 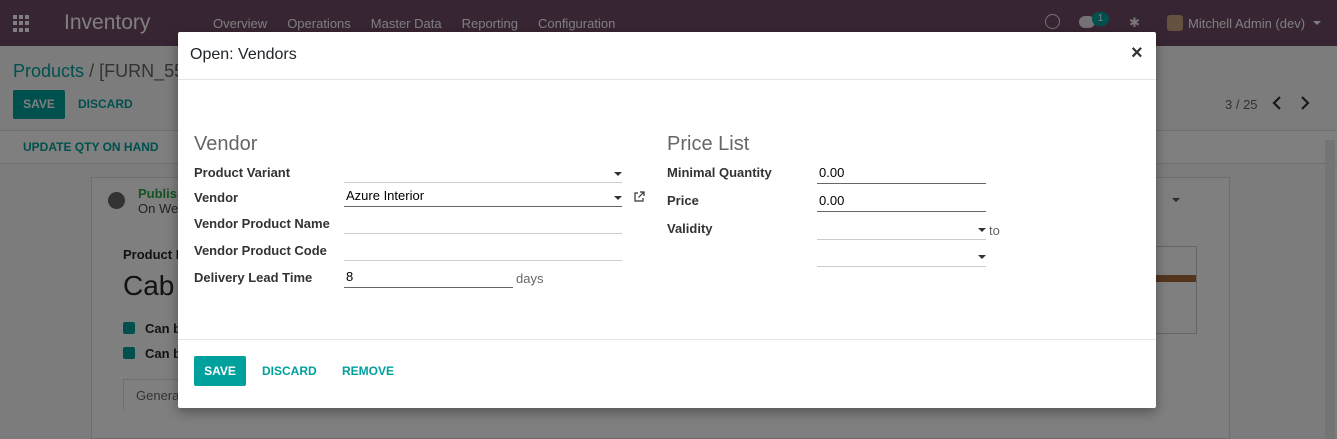 I want to click on vendor-product-name-label: Vendor Product Name, so click(x=262, y=223).